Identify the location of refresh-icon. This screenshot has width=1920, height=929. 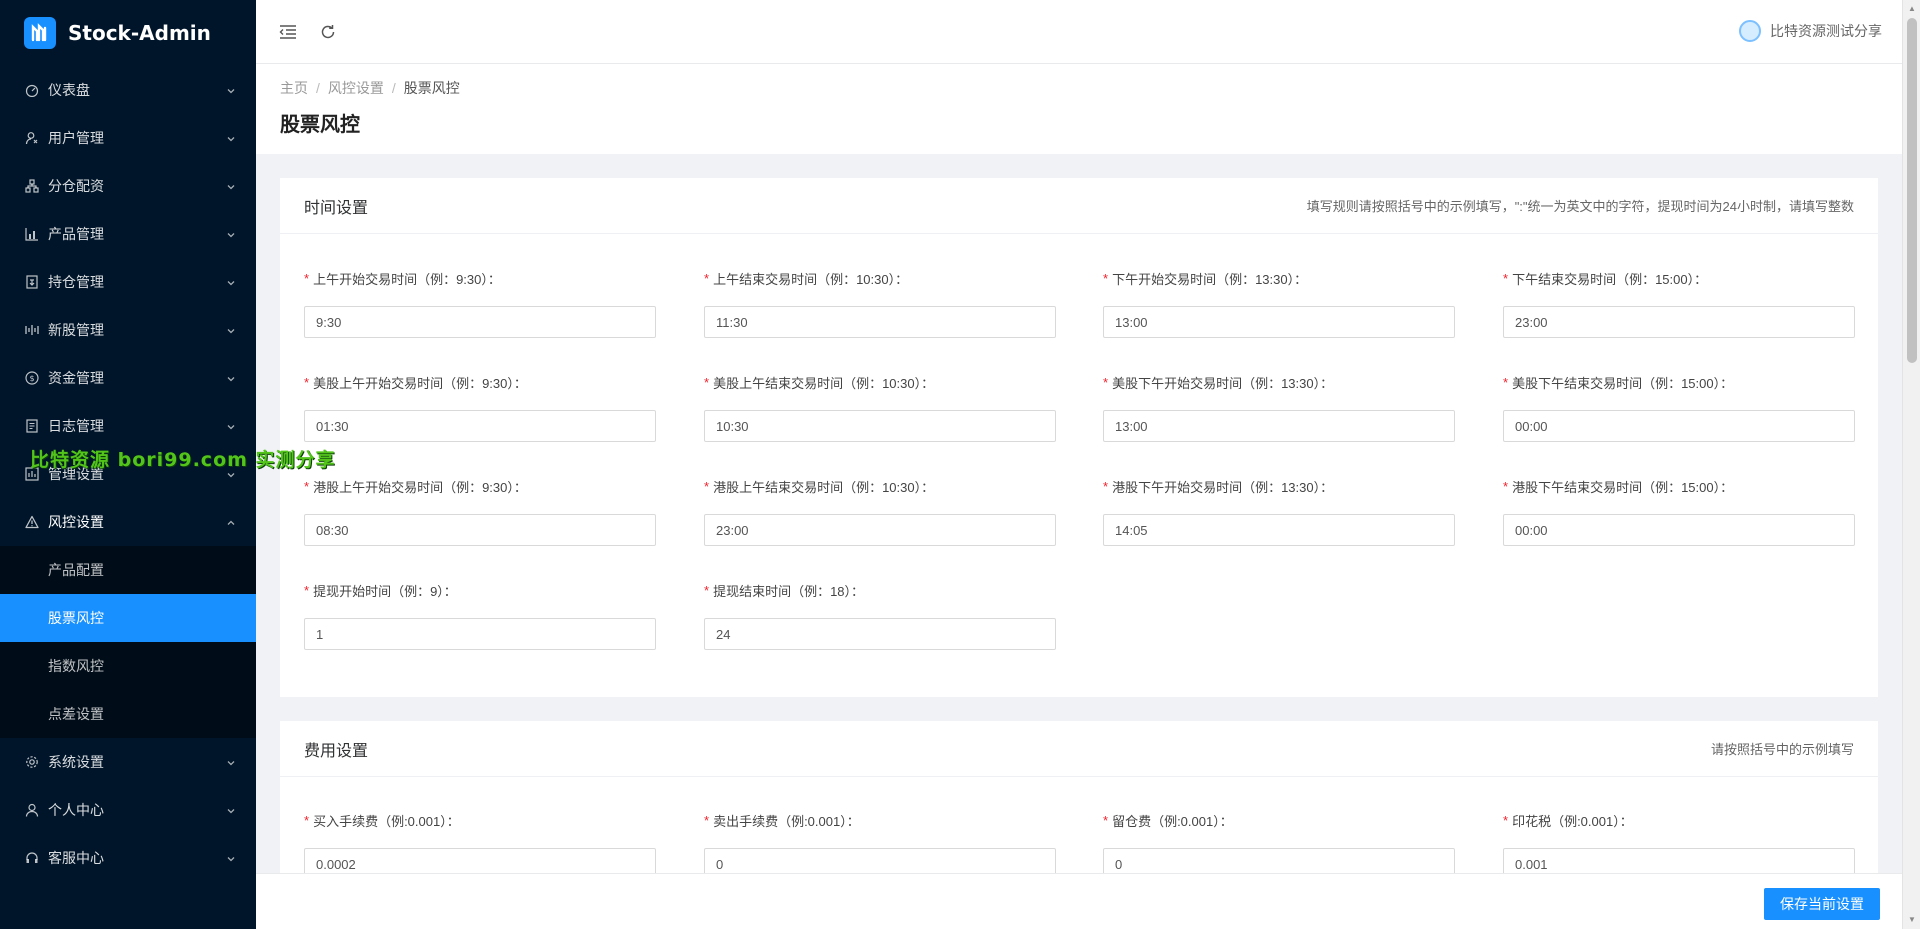
(328, 32).